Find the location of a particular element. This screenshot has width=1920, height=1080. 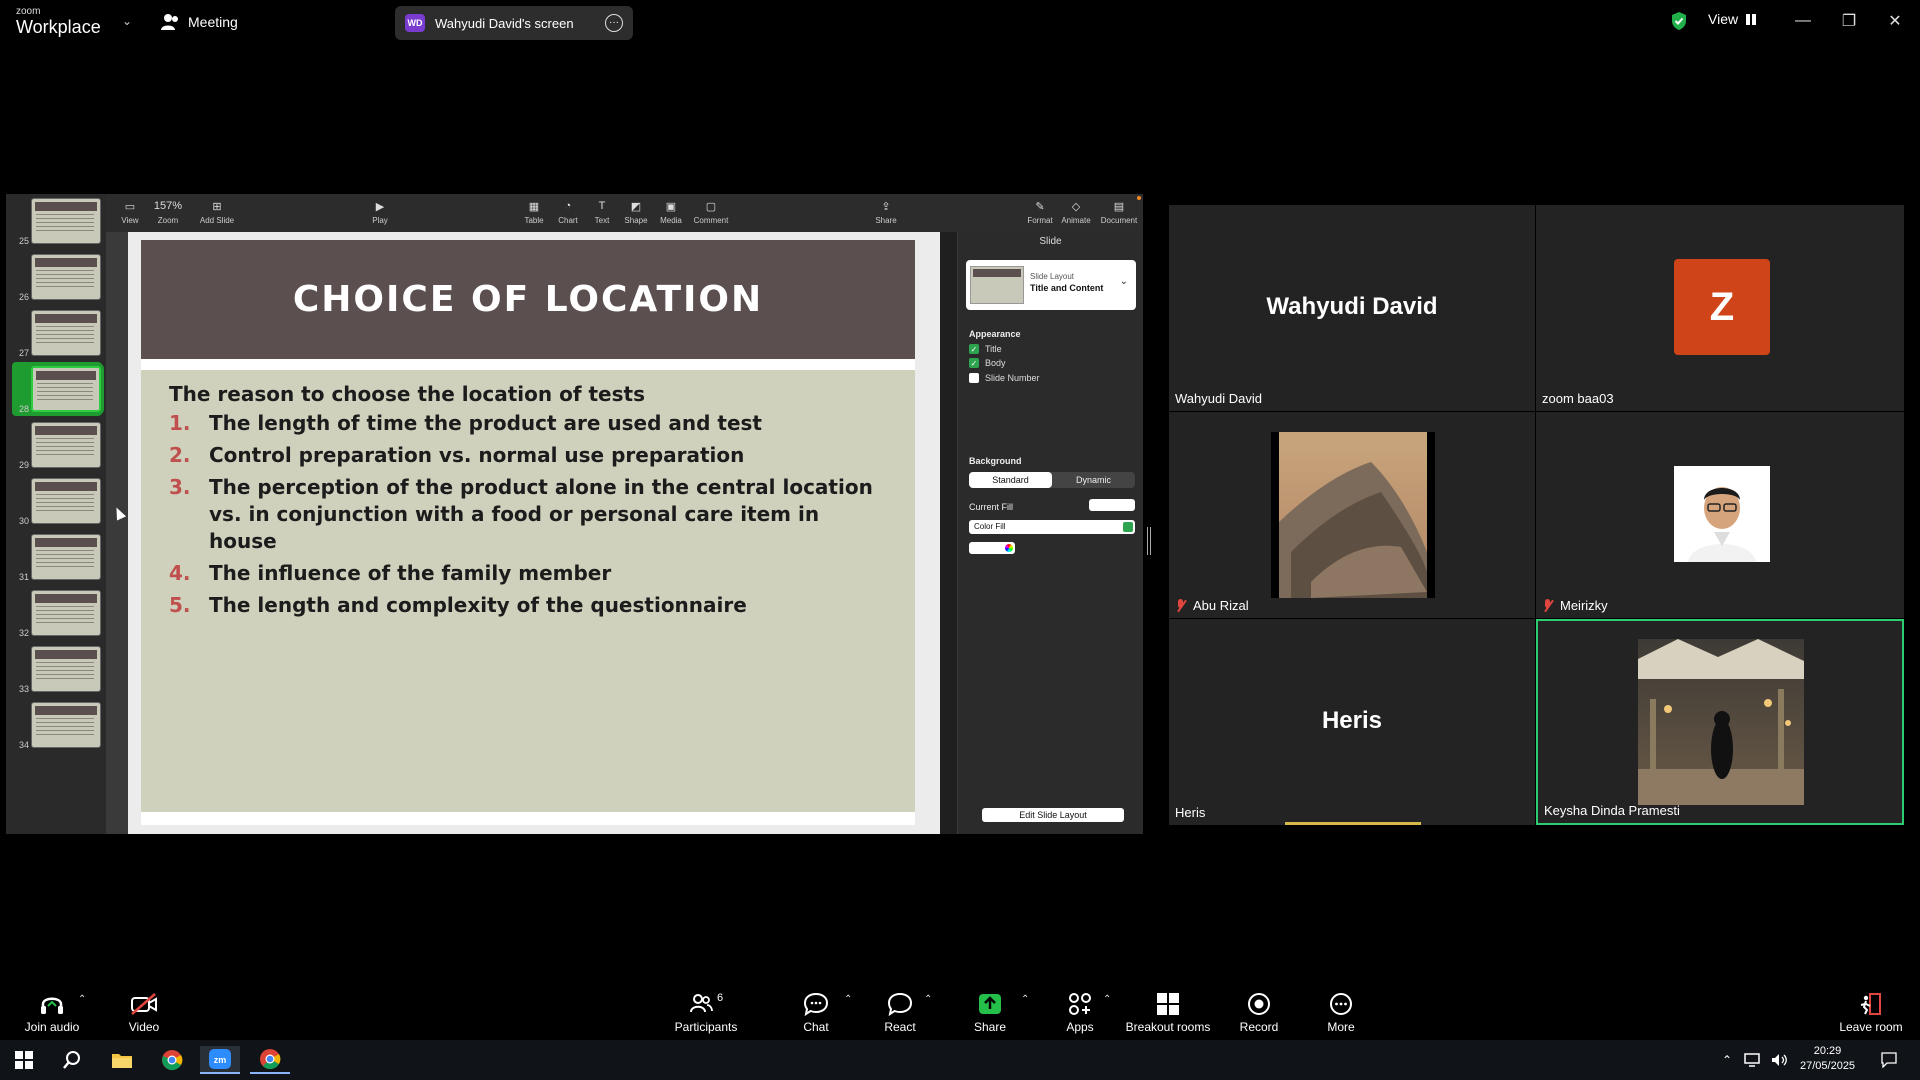

color-picker is located at coordinates (992, 548).